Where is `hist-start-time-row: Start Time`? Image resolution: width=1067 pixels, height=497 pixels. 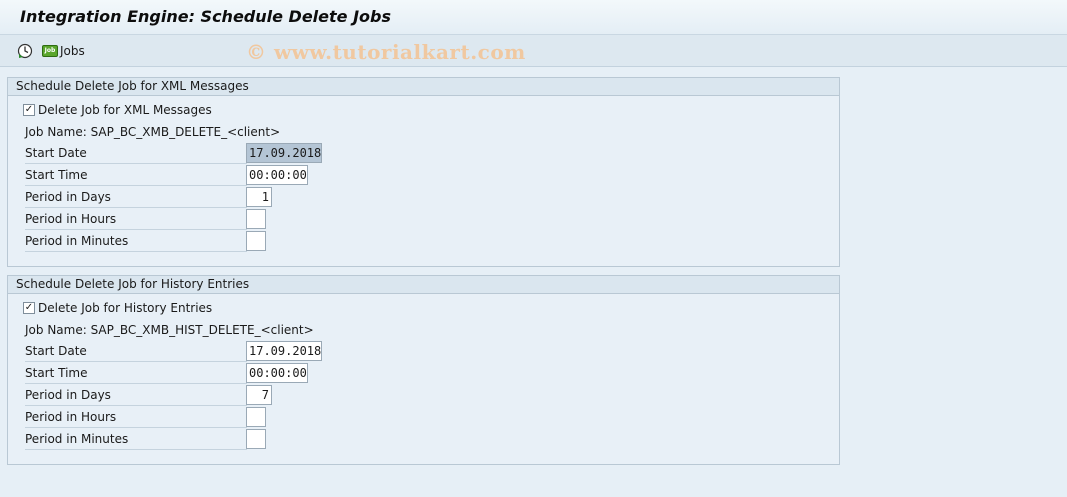 hist-start-time-row: Start Time is located at coordinates (136, 373).